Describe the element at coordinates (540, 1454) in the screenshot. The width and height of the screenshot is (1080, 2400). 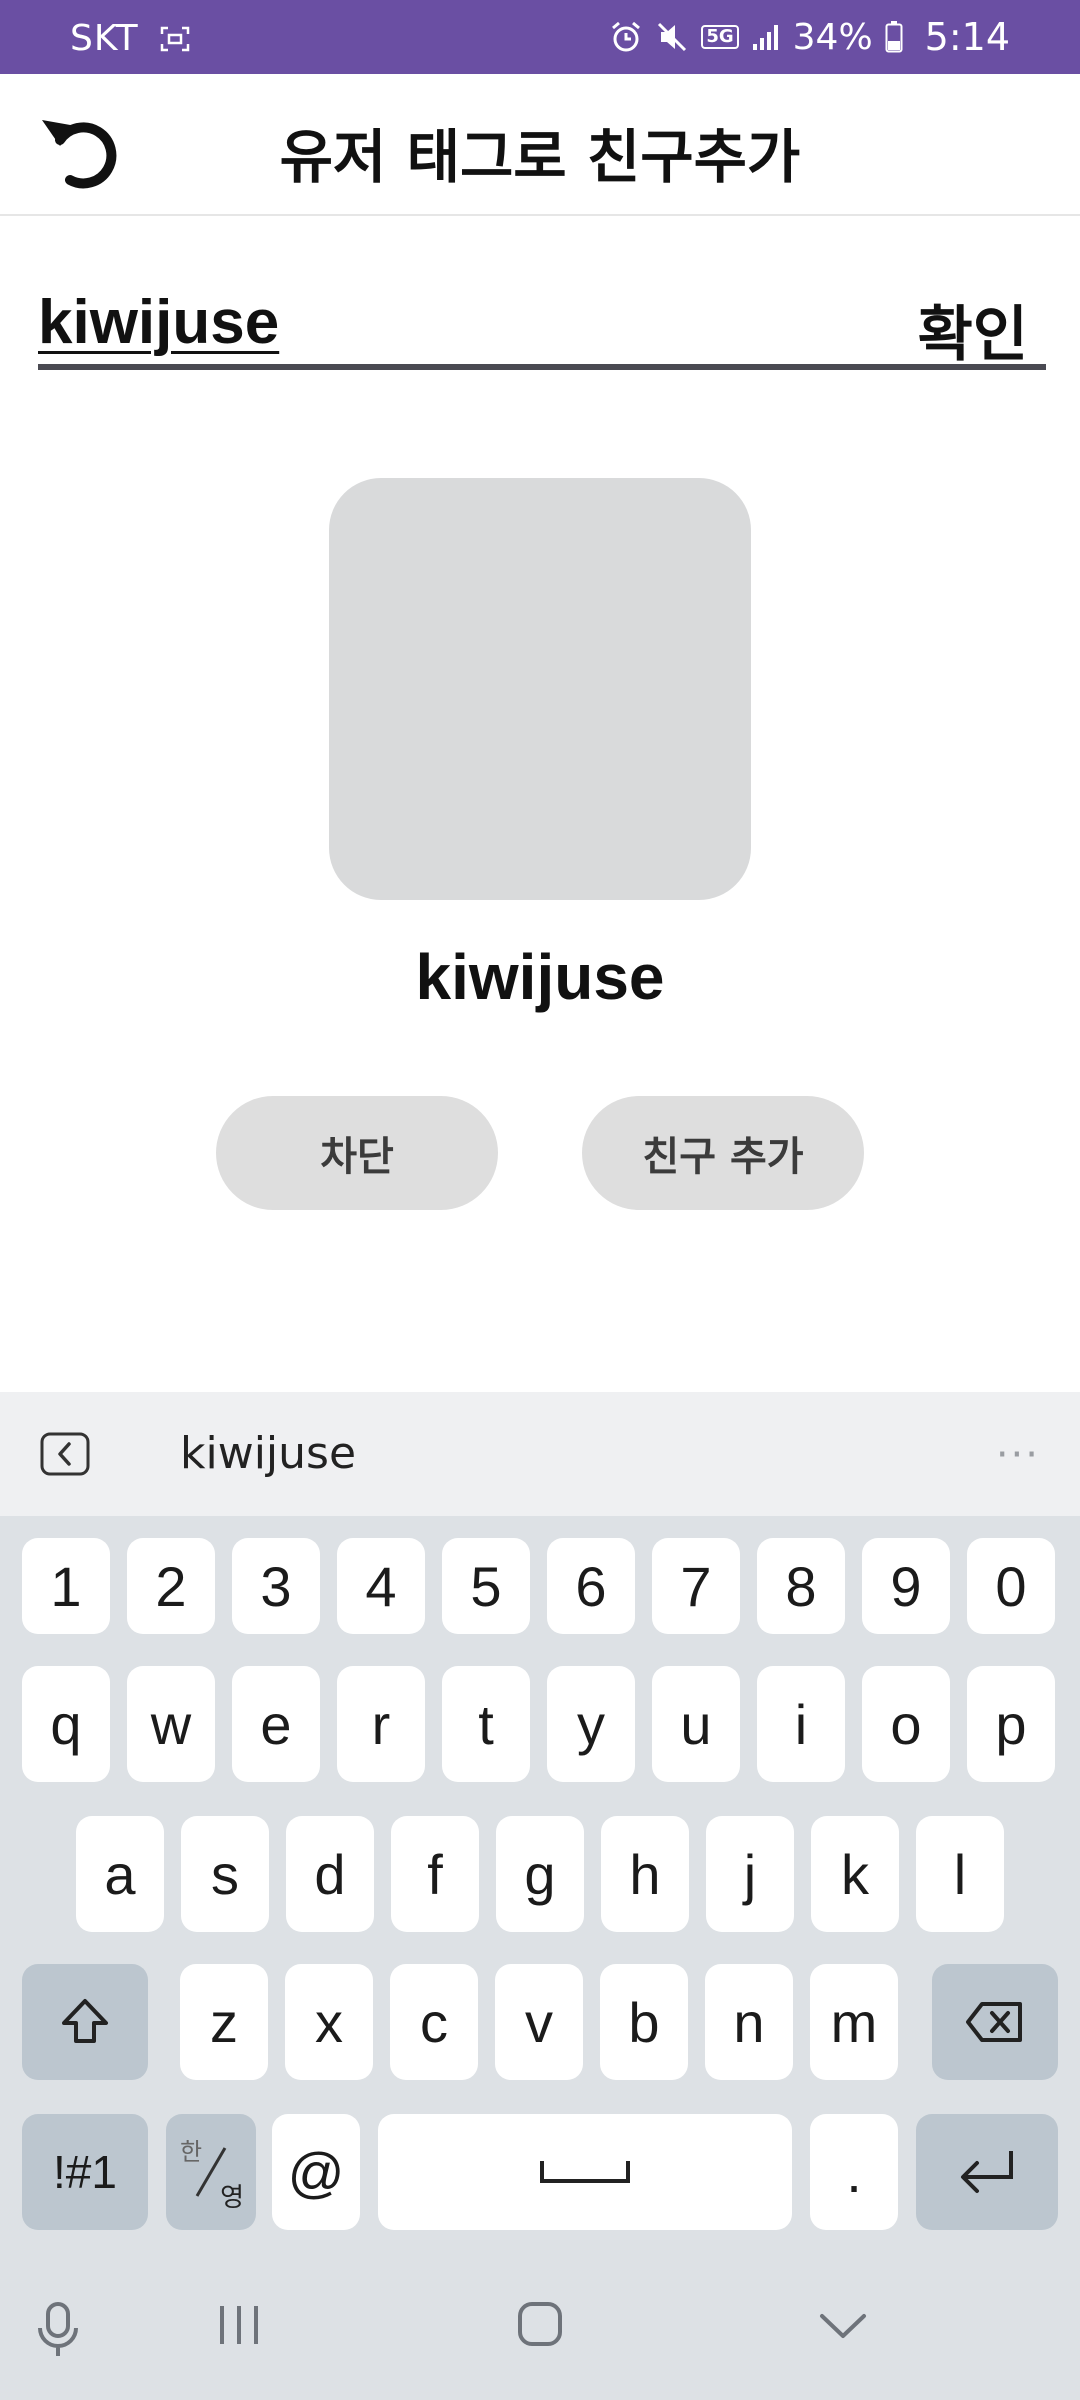
I see `keyboard-suggestion-bar: kiwijuse ···` at that location.